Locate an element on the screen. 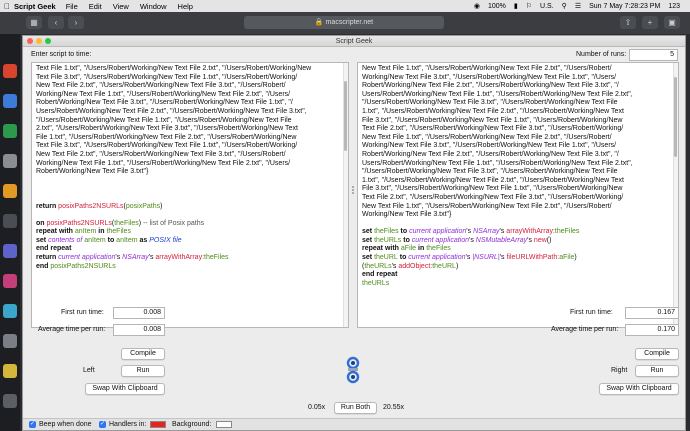 The image size is (690, 431). code-token: POSIX file is located at coordinates (165, 240).